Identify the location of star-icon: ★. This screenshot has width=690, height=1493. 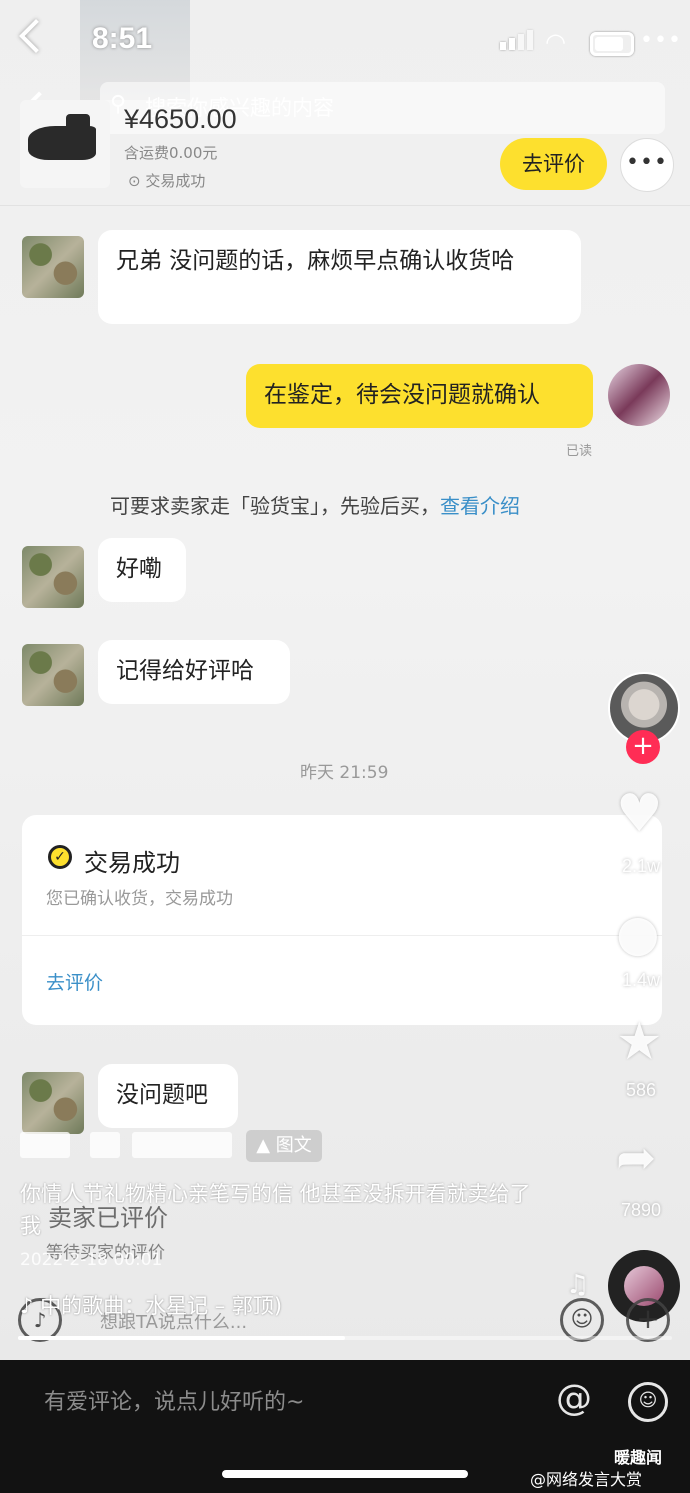
(639, 1042).